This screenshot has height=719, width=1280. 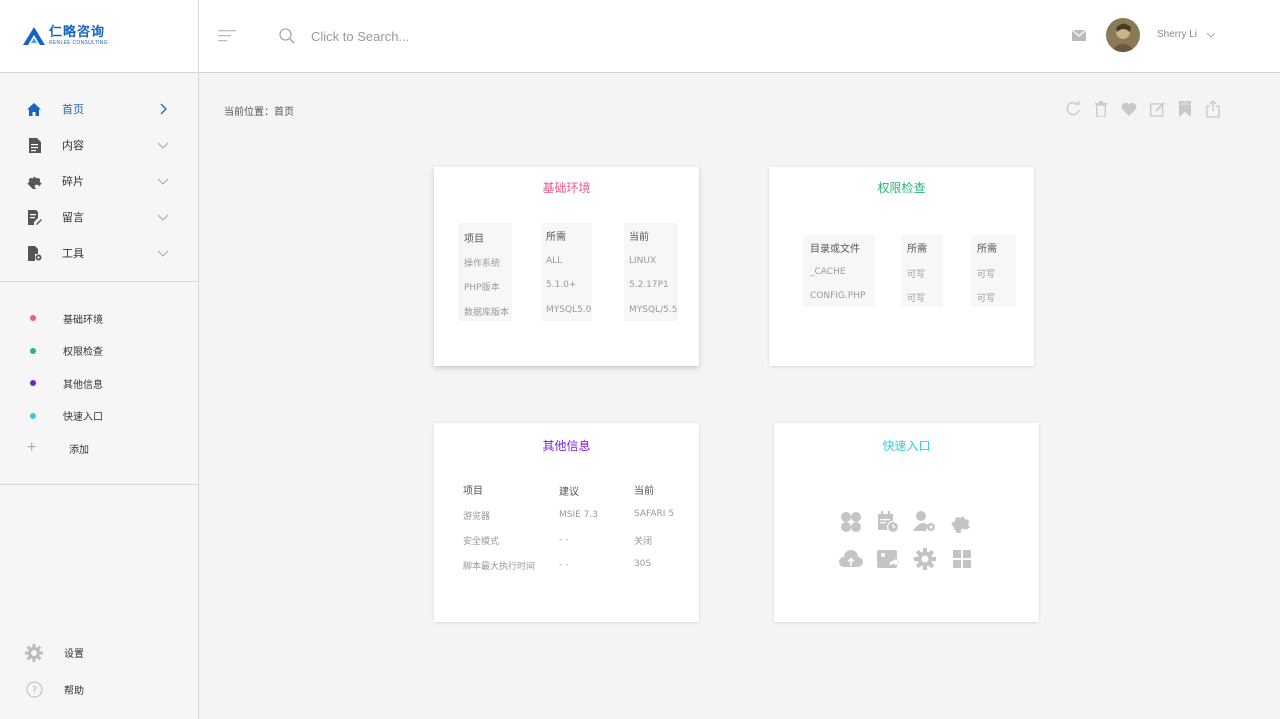 What do you see at coordinates (99, 181) in the screenshot?
I see `nav-item-fragments: 碎片` at bounding box center [99, 181].